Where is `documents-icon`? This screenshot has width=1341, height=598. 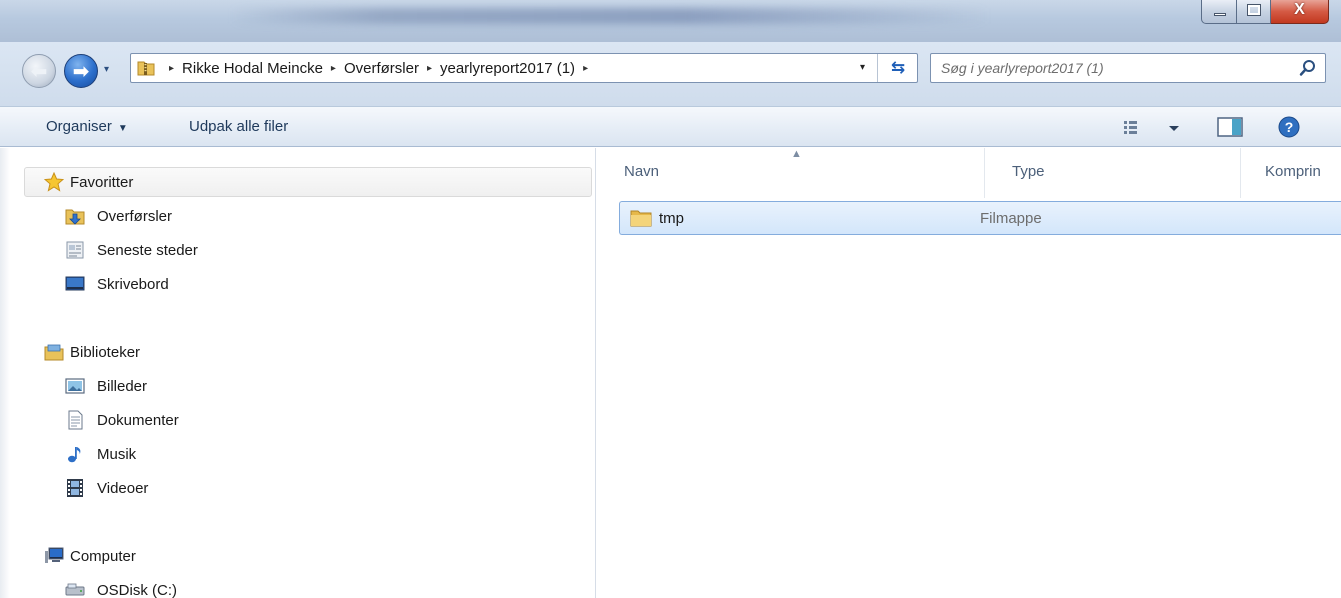 documents-icon is located at coordinates (75, 420).